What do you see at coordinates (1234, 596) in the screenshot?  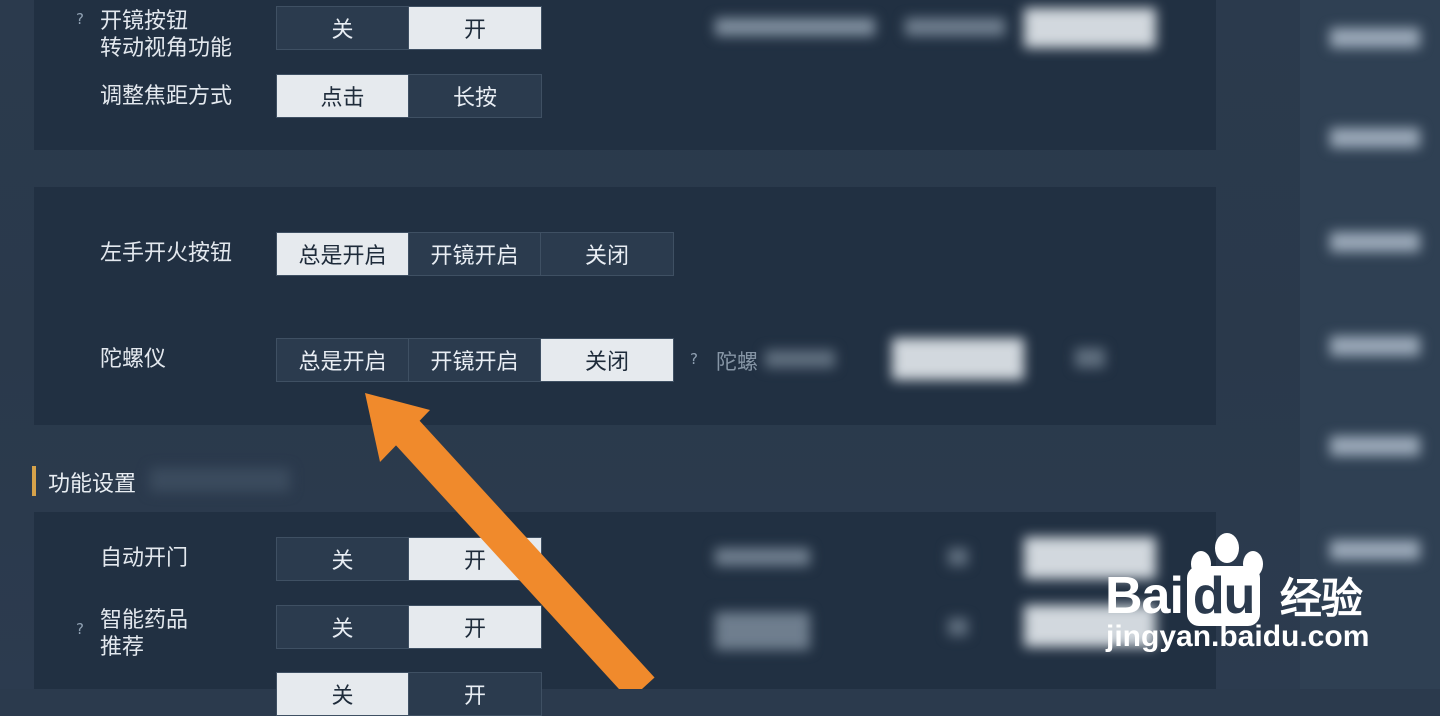 I see `watermark-logo: Bai du 经验` at bounding box center [1234, 596].